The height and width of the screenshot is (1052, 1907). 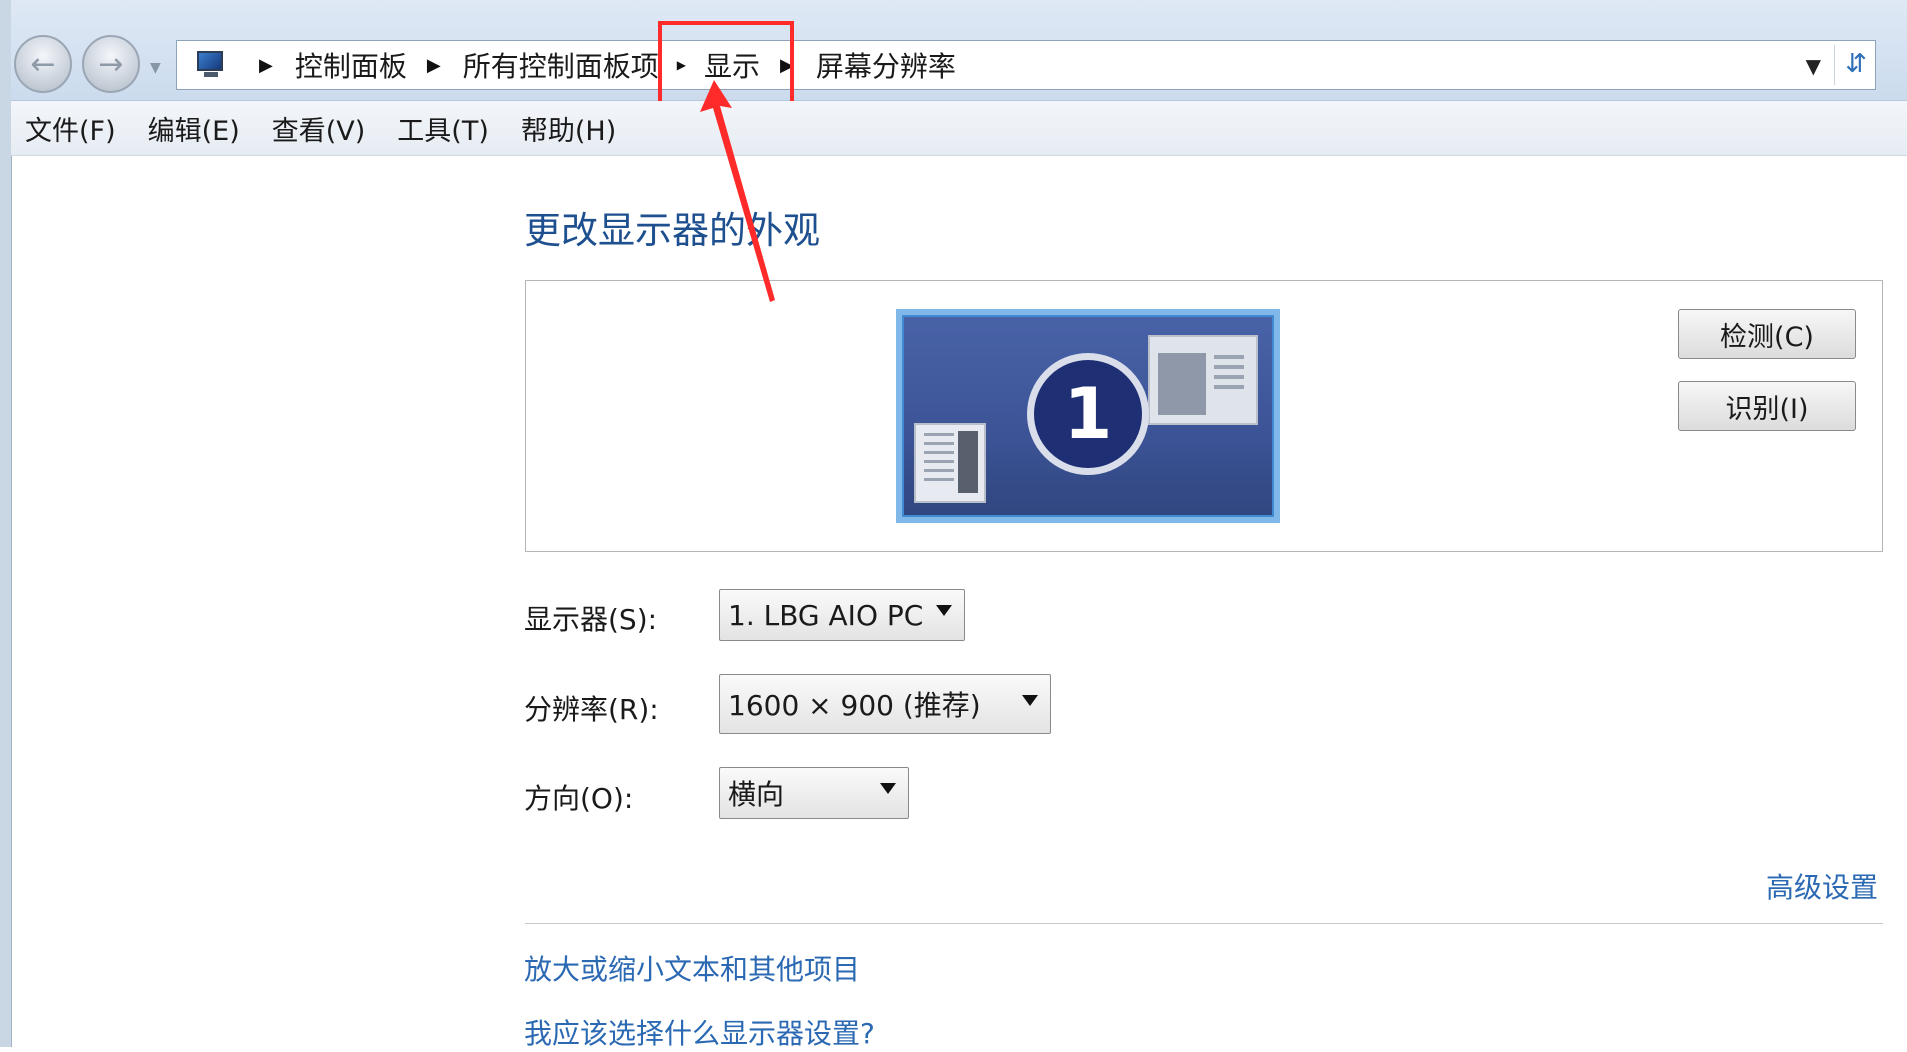 What do you see at coordinates (672, 230) in the screenshot?
I see `page-title: 更改显示器的外观` at bounding box center [672, 230].